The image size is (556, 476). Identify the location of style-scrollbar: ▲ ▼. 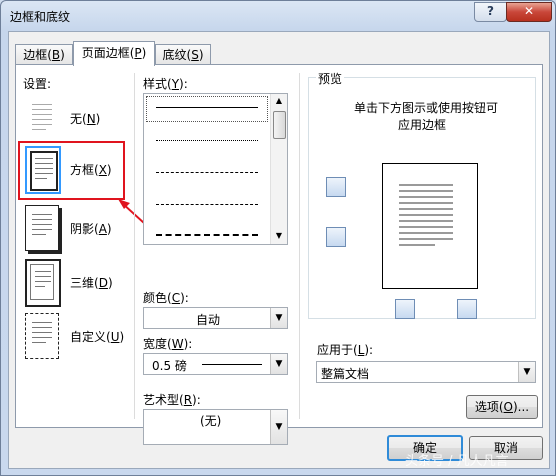
(278, 169).